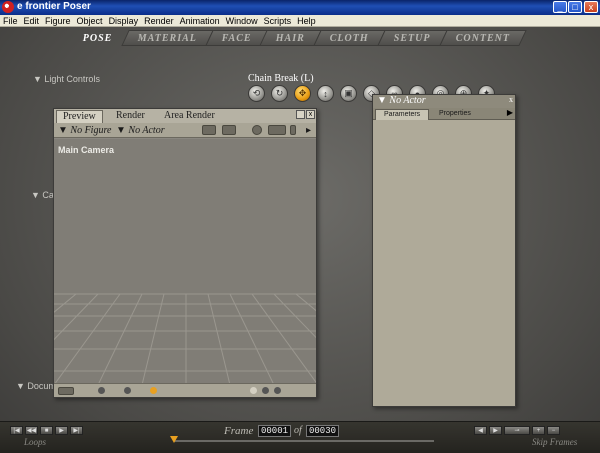 The width and height of the screenshot is (600, 453). Describe the element at coordinates (35, 442) in the screenshot. I see `loops-label: Loops` at that location.